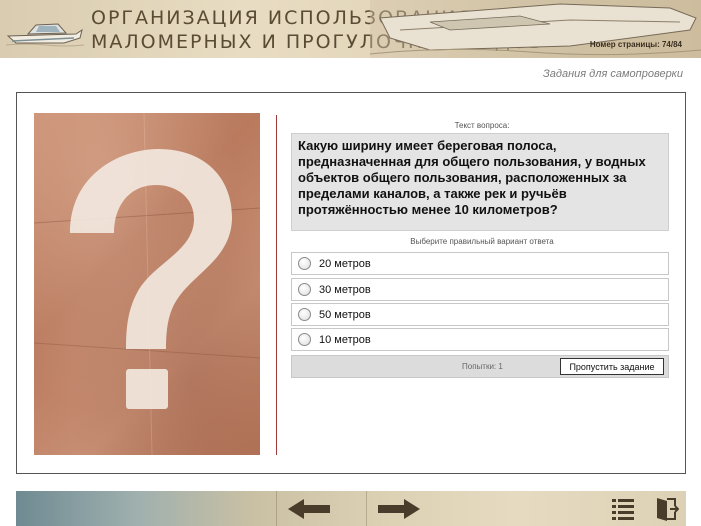  I want to click on skip-task-button: Пропустить задание, so click(612, 366).